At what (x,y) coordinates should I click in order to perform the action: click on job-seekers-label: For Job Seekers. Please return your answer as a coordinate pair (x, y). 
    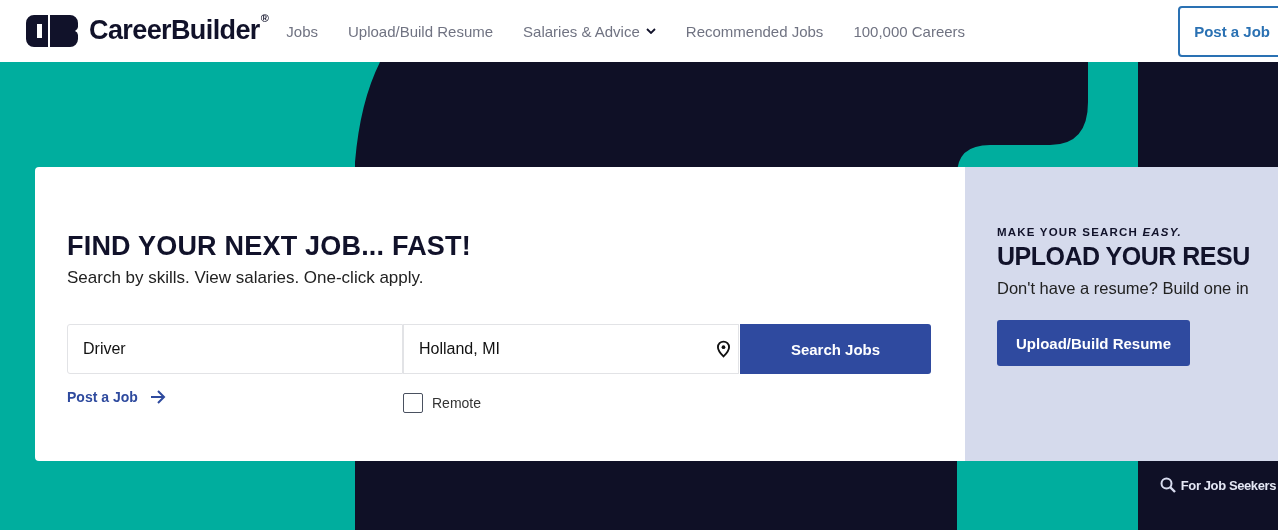
    Looking at the image, I should click on (1228, 485).